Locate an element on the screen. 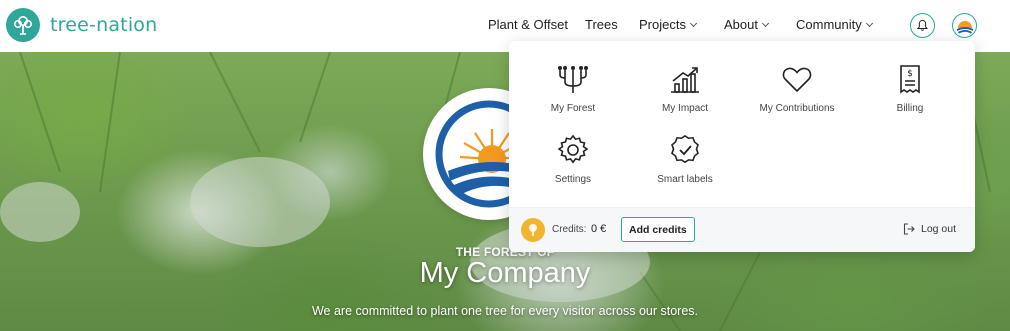 This screenshot has height=331, width=1010. avatar-icon is located at coordinates (964, 25).